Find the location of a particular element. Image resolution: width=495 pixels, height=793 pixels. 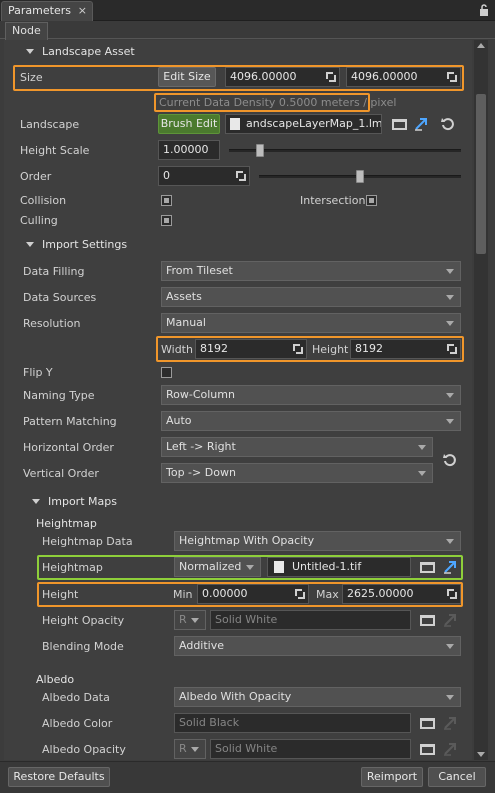

order-label: Order is located at coordinates (36, 176).